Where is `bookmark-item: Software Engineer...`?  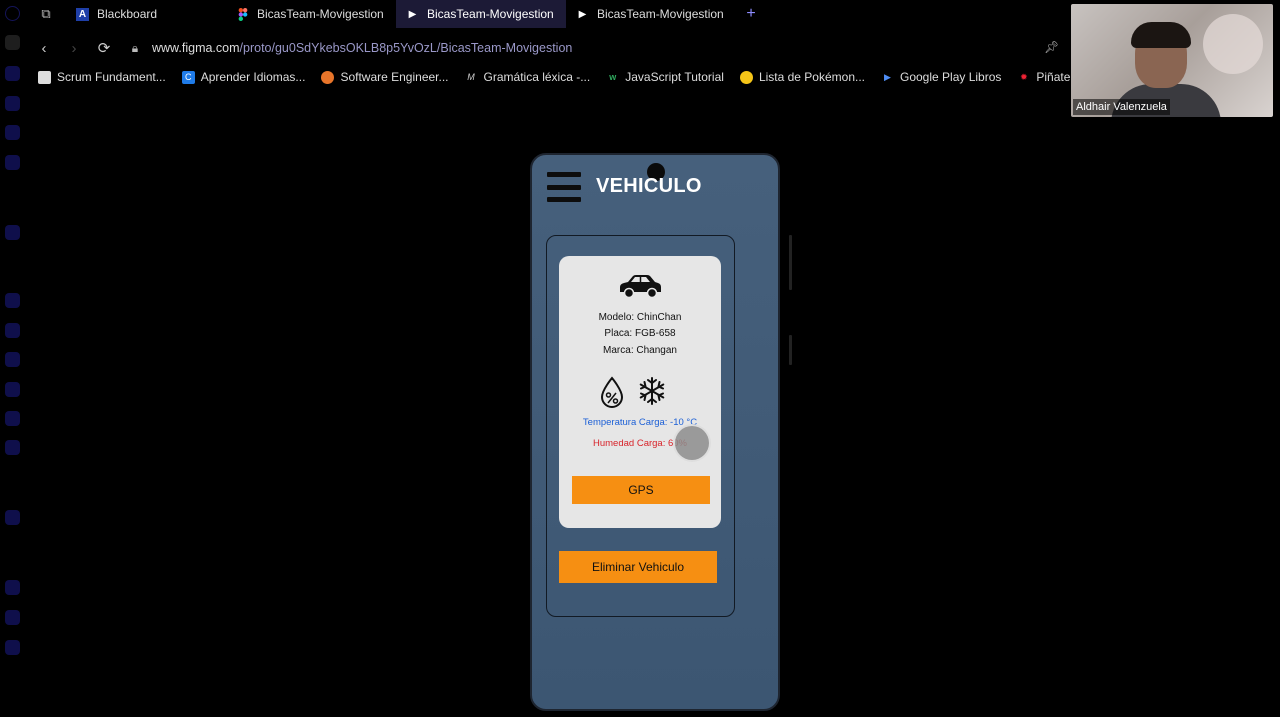 bookmark-item: Software Engineer... is located at coordinates (385, 77).